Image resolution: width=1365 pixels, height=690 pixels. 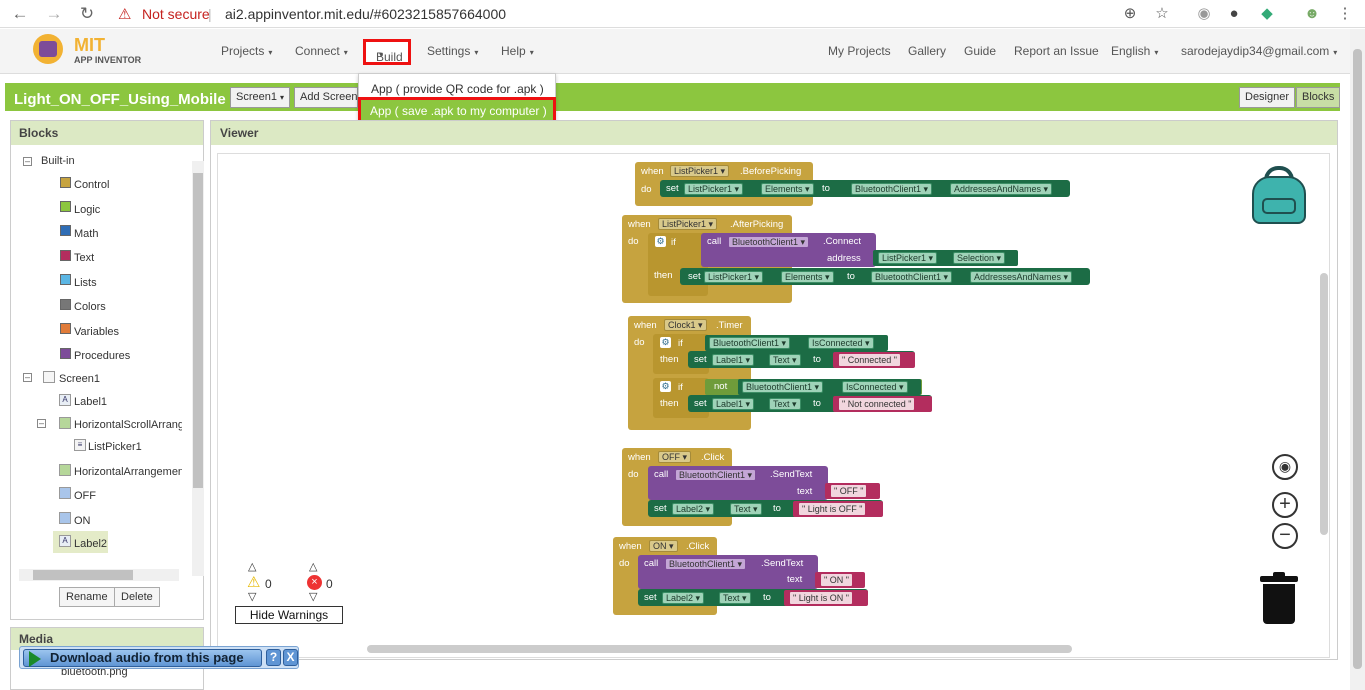 I want to click on tree-math: Math, so click(x=86, y=234).